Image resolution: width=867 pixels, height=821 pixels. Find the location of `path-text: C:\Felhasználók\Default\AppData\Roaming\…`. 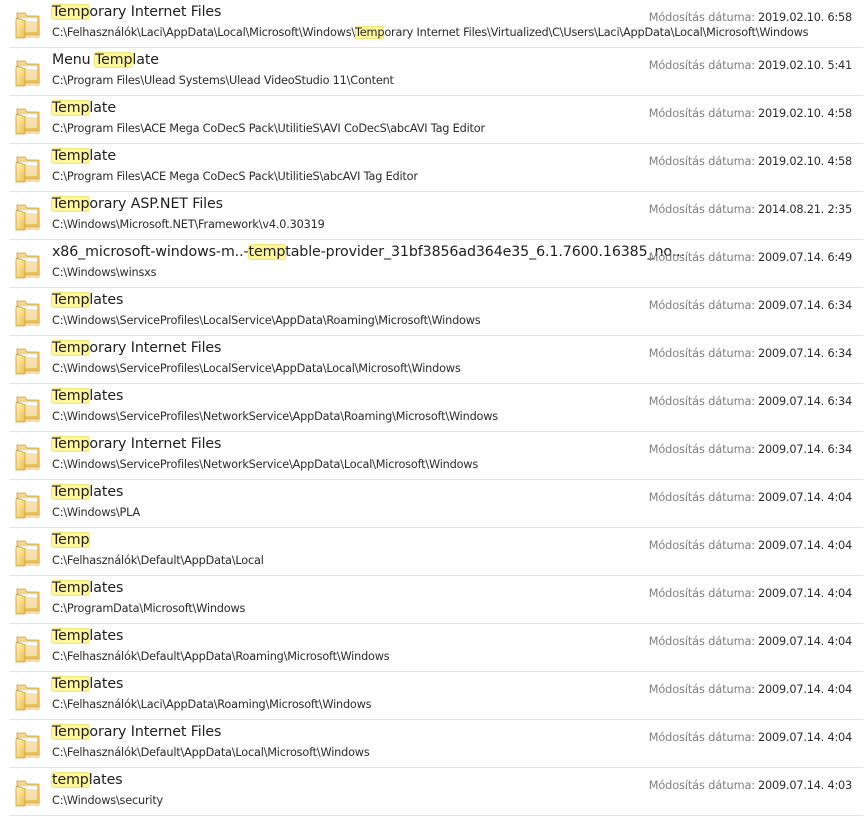

path-text: C:\Felhasználók\Default\AppData\Roaming\… is located at coordinates (221, 656).